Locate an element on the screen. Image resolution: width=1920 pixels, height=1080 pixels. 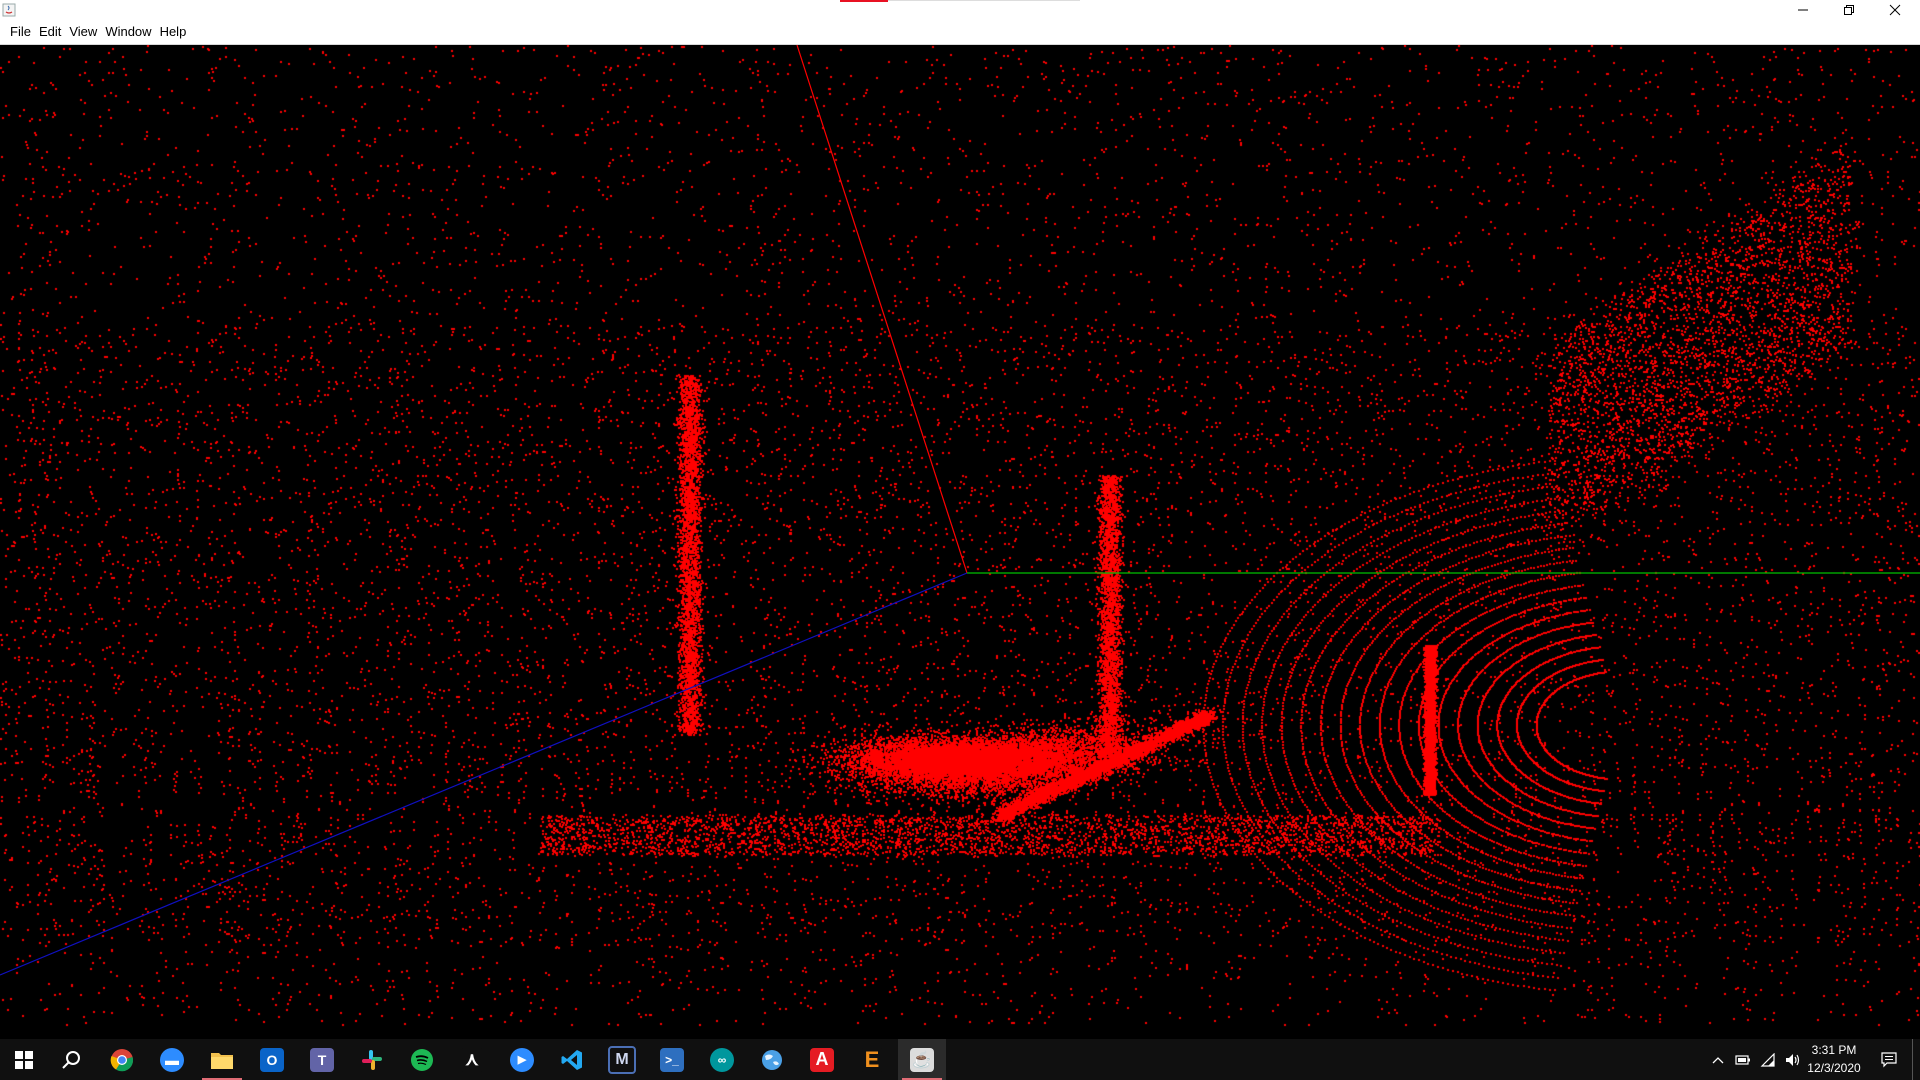
chrome-icon is located at coordinates (122, 1059).